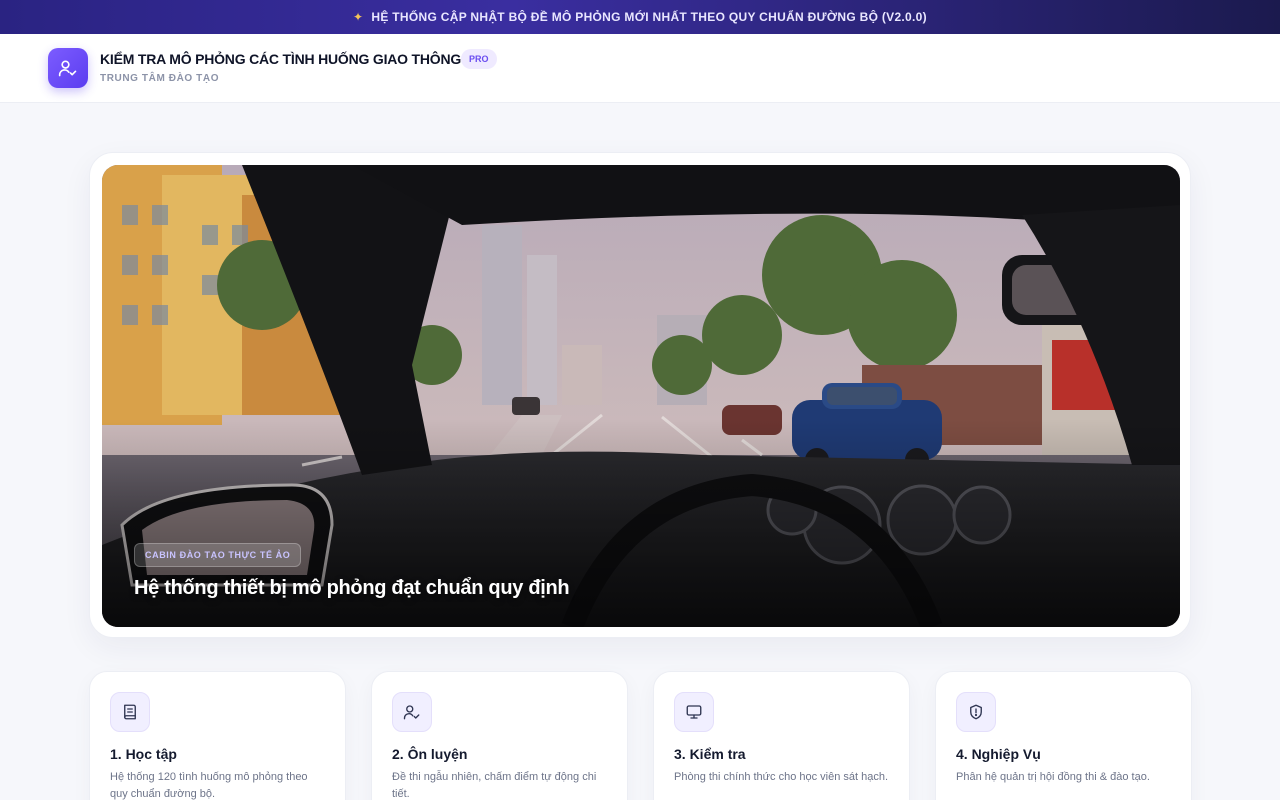  What do you see at coordinates (430, 754) in the screenshot?
I see `feature-title: 2. Ôn luyện` at bounding box center [430, 754].